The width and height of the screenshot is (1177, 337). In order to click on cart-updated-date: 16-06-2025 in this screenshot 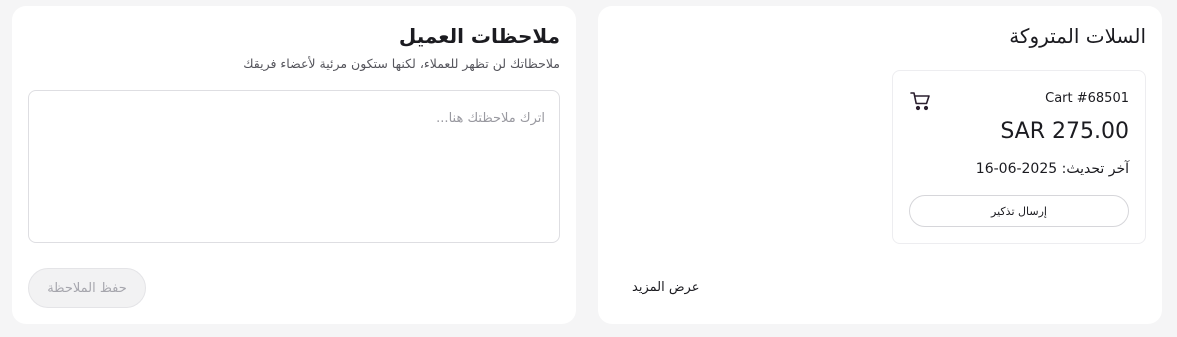, I will do `click(1016, 169)`.